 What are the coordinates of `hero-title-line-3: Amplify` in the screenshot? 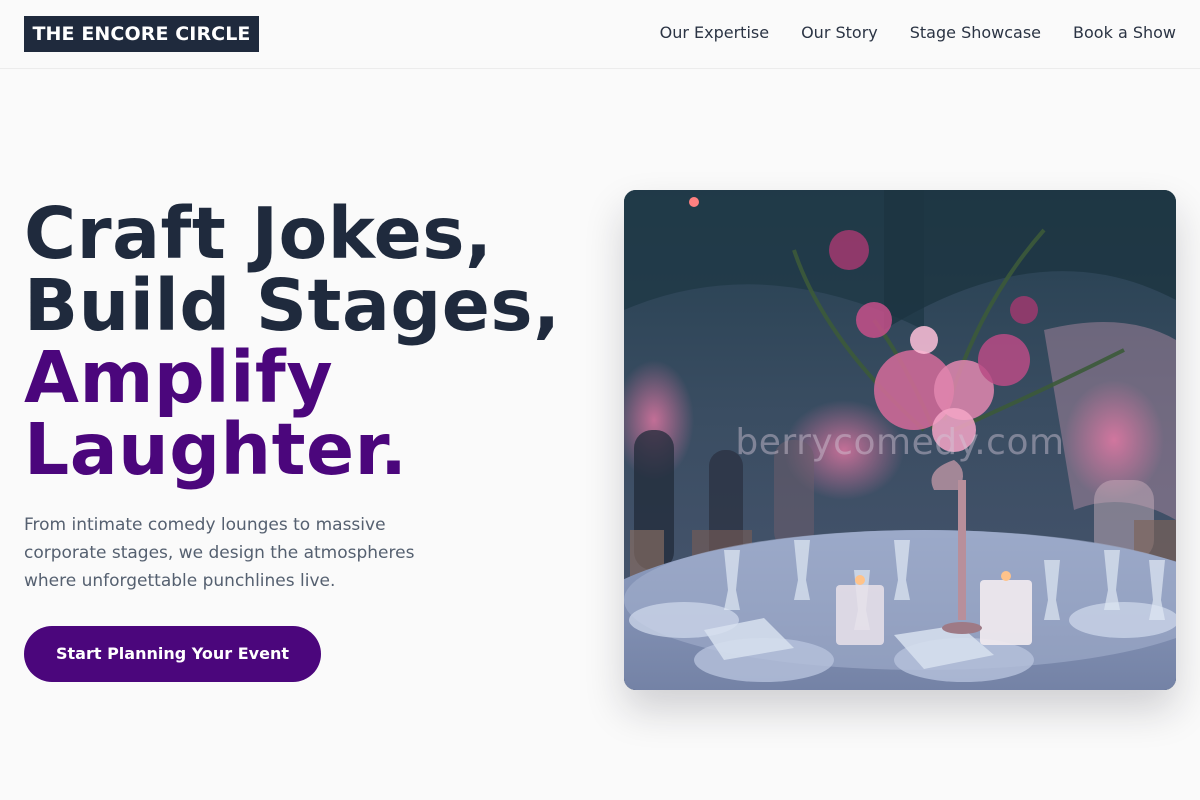 It's located at (179, 377).